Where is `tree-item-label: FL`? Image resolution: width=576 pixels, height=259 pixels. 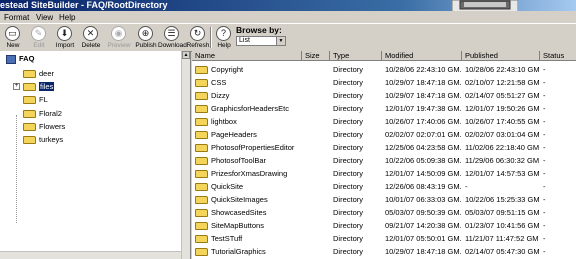
tree-item-label: FL is located at coordinates (43, 99).